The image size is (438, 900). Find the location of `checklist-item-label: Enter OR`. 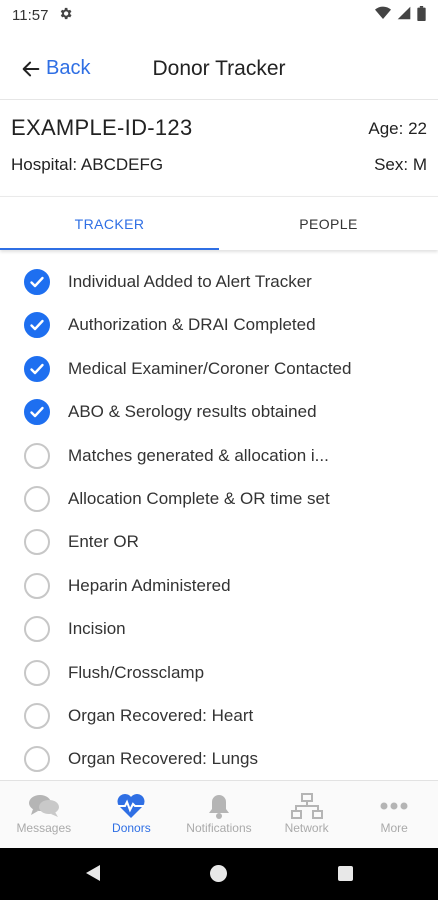

checklist-item-label: Enter OR is located at coordinates (103, 542).